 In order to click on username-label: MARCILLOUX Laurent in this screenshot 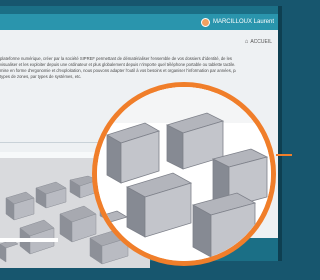, I will do `click(243, 22)`.